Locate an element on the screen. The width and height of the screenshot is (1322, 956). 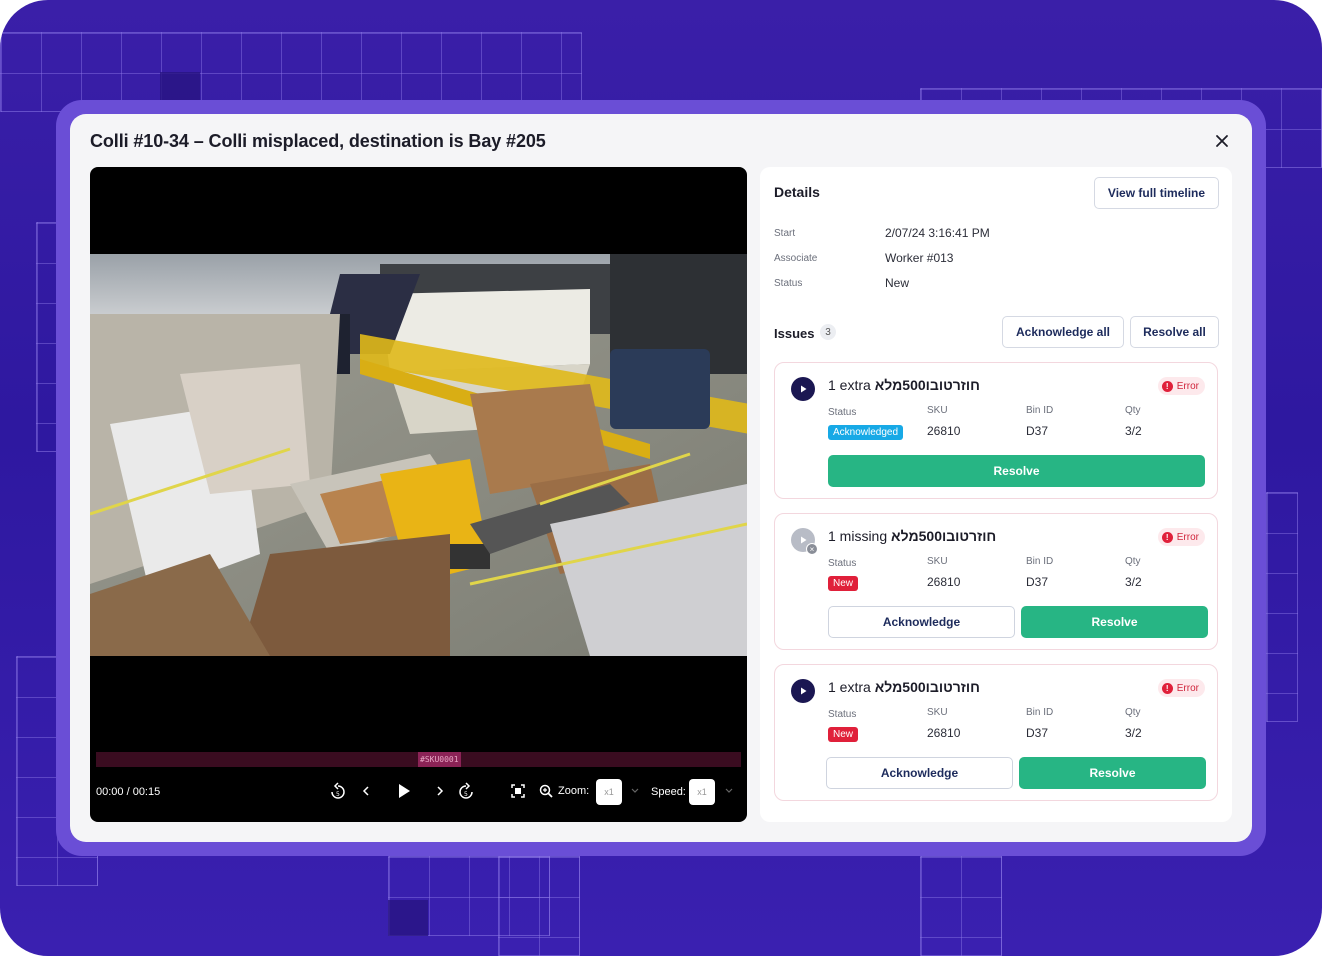
video-timeline: #SKU0001 is located at coordinates (418, 759).